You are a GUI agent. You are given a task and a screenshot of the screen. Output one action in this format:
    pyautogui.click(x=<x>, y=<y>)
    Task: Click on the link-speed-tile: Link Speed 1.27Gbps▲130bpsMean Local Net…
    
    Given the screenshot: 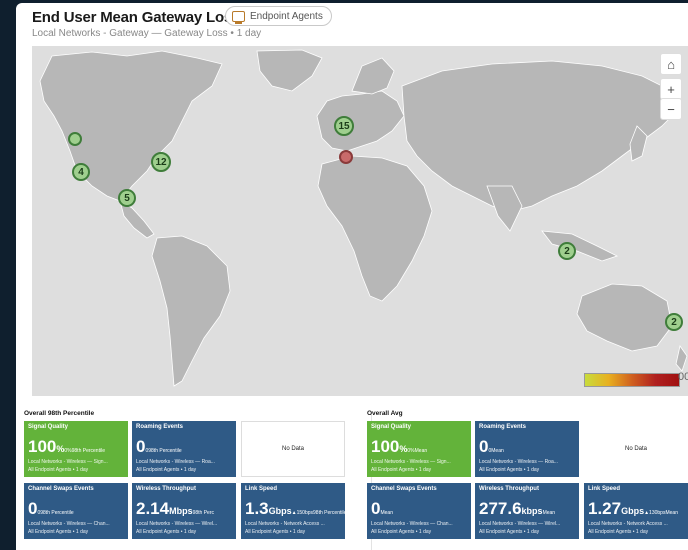 What is the action you would take?
    pyautogui.click(x=636, y=511)
    